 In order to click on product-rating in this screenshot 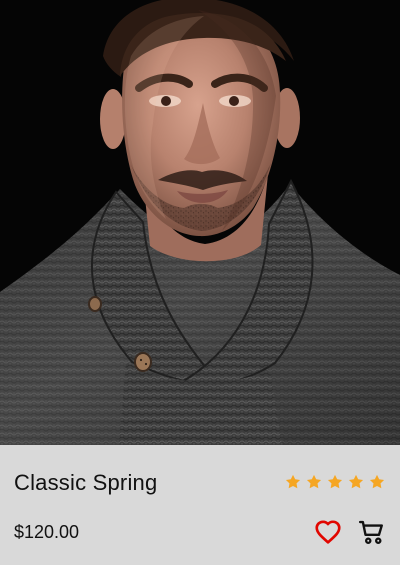, I will do `click(335, 482)`.